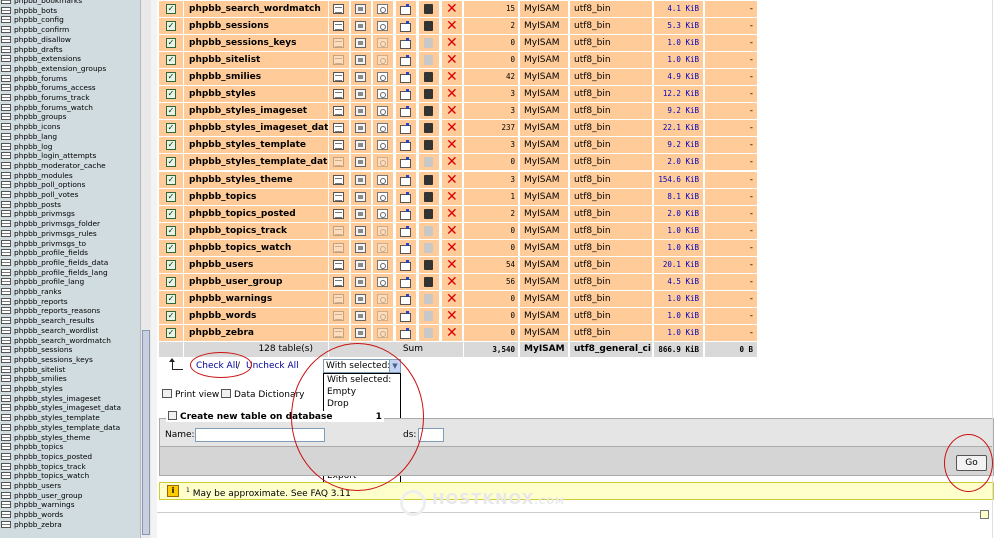 Image resolution: width=996 pixels, height=538 pixels. What do you see at coordinates (171, 315) in the screenshot?
I see `row-select-cell: ✓` at bounding box center [171, 315].